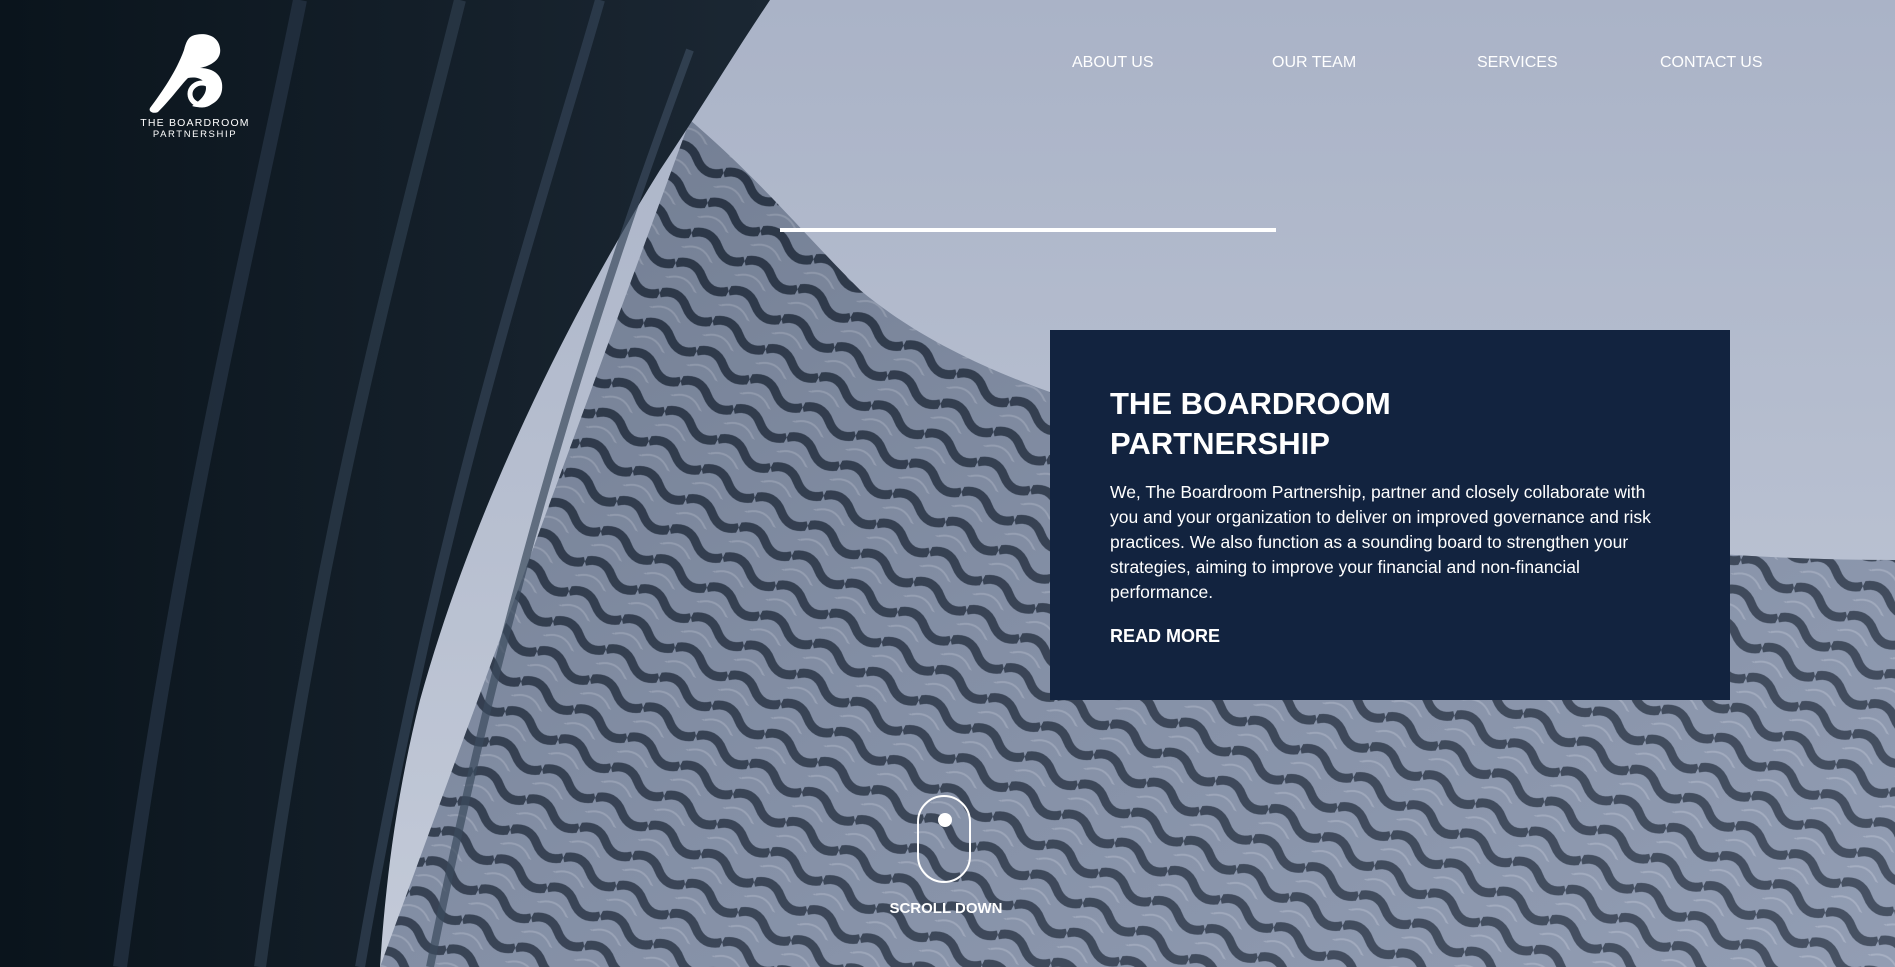  What do you see at coordinates (1314, 63) in the screenshot?
I see `nav-our-team: OUR TEAM` at bounding box center [1314, 63].